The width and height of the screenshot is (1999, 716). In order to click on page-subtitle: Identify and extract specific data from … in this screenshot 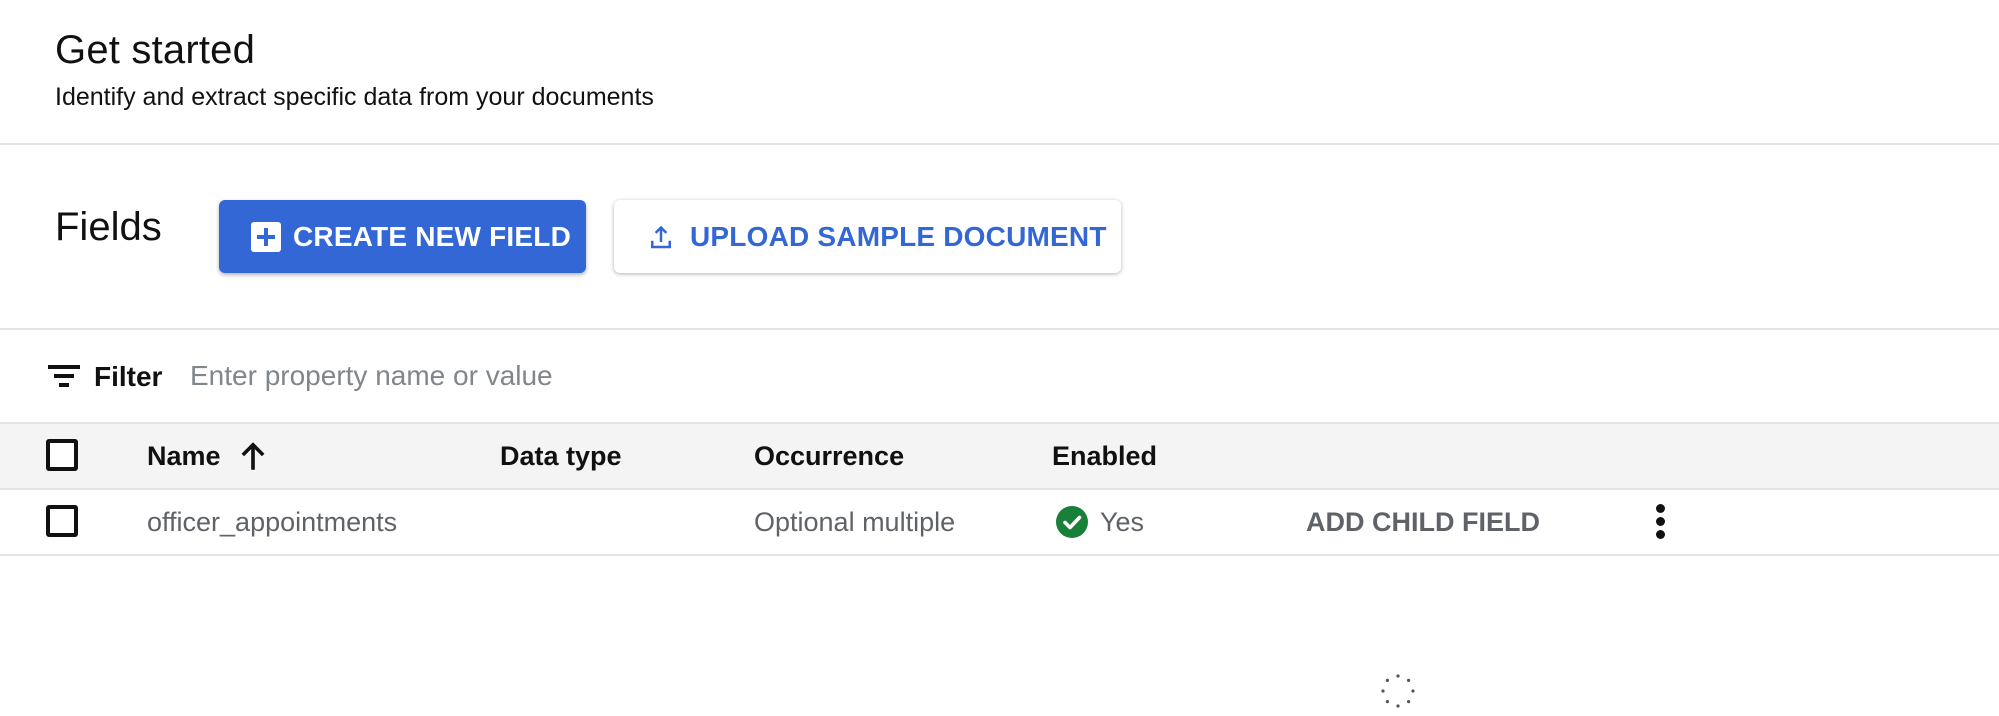, I will do `click(354, 97)`.